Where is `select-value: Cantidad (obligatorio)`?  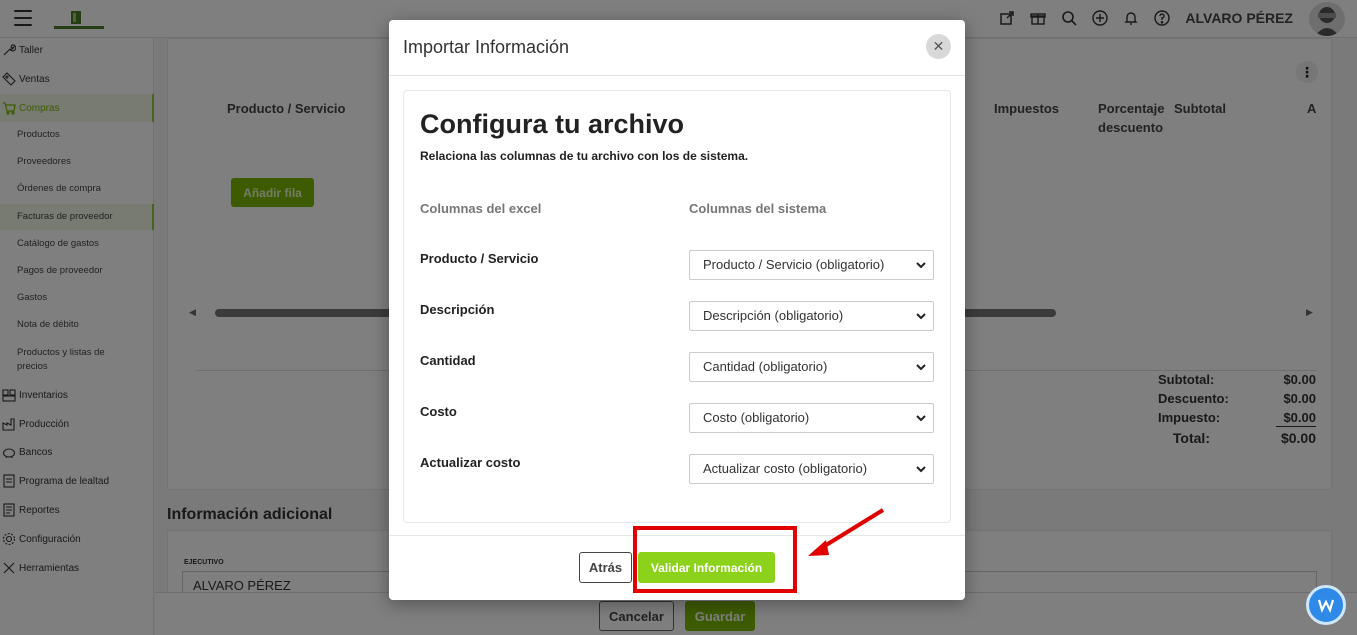 select-value: Cantidad (obligatorio) is located at coordinates (765, 366).